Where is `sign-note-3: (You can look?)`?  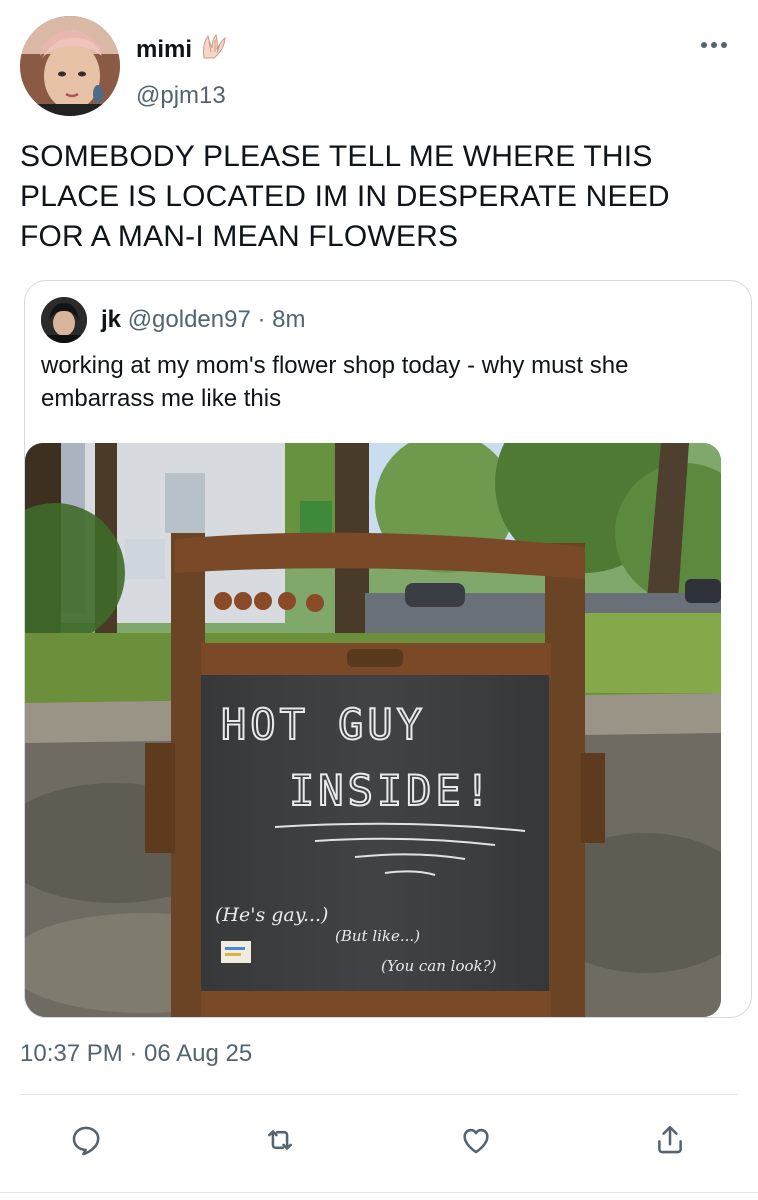 sign-note-3: (You can look?) is located at coordinates (439, 966).